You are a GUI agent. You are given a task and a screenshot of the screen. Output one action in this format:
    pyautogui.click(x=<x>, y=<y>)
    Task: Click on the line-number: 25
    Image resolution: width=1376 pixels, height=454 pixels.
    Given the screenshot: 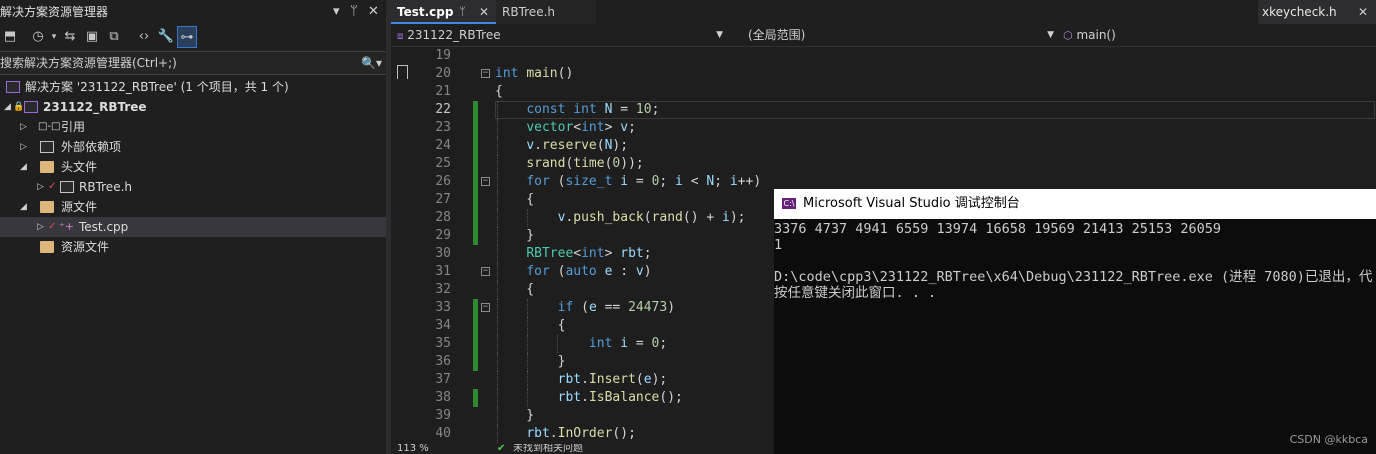 What is the action you would take?
    pyautogui.click(x=443, y=163)
    